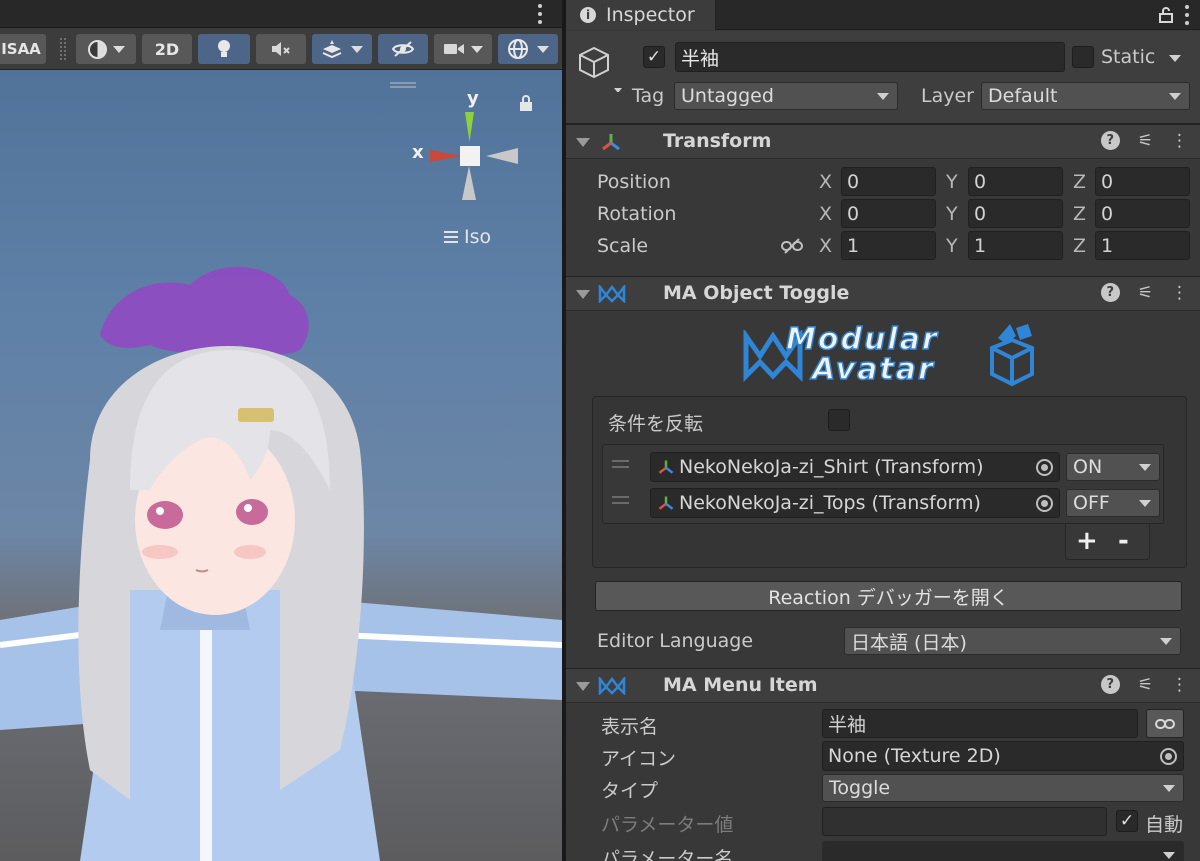  I want to click on object-field-tops: NekoNekoJa-zi_Tops (Transform), so click(855, 503).